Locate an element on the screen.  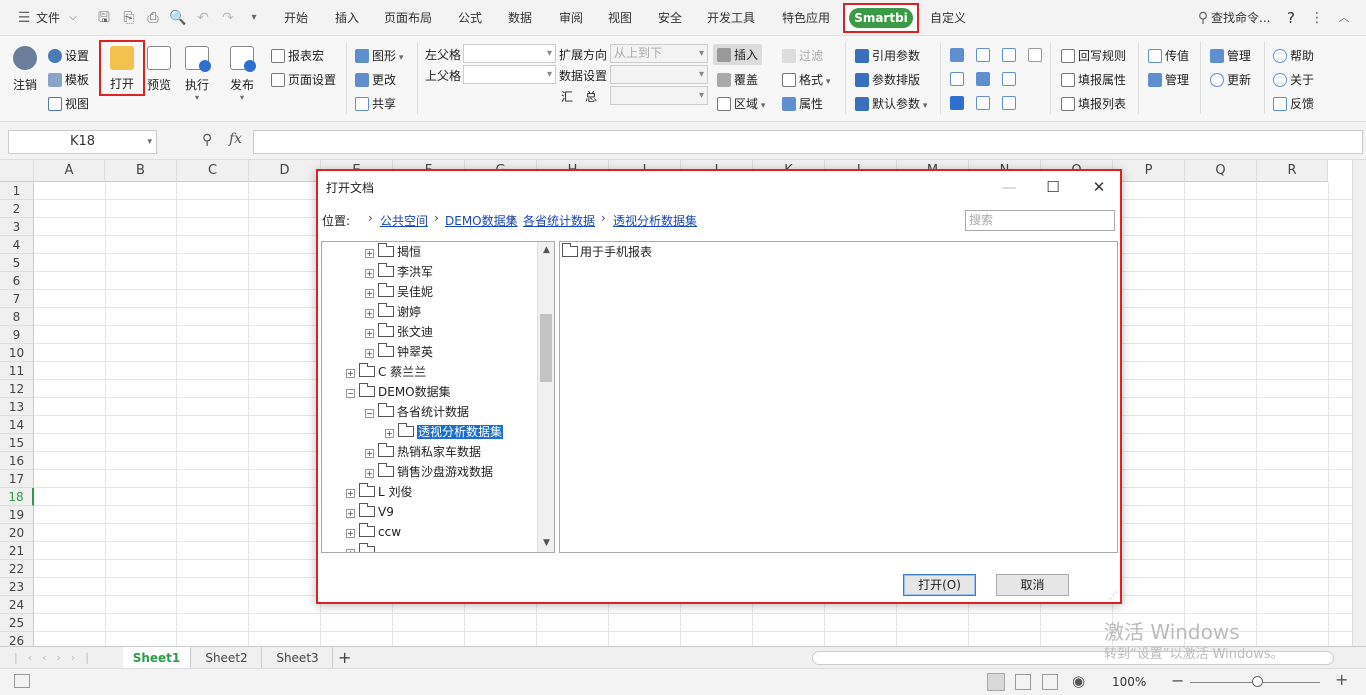
normal-view-icon is located at coordinates (996, 682).